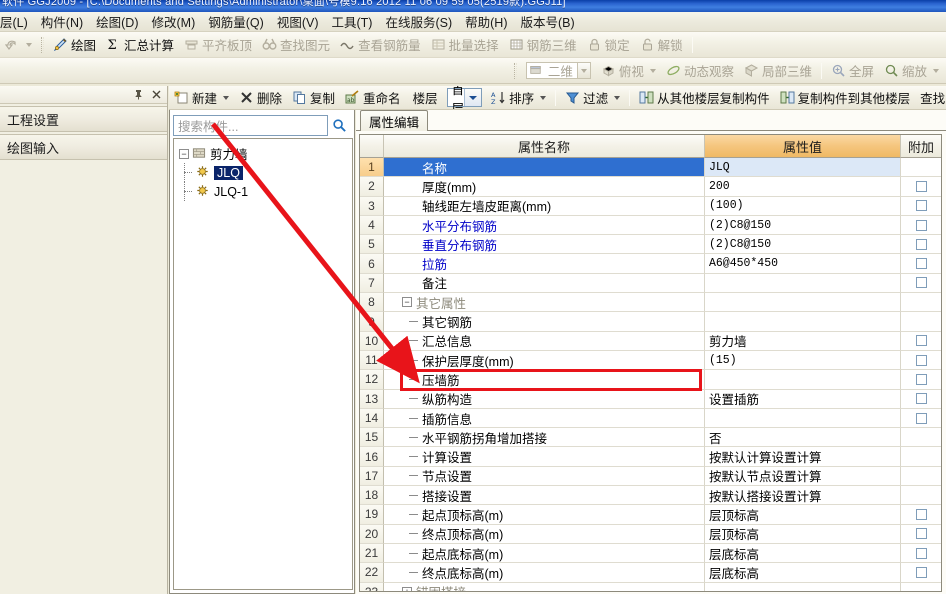  I want to click on left-dock-button-drawing-input: 绘图输入, so click(83, 147).